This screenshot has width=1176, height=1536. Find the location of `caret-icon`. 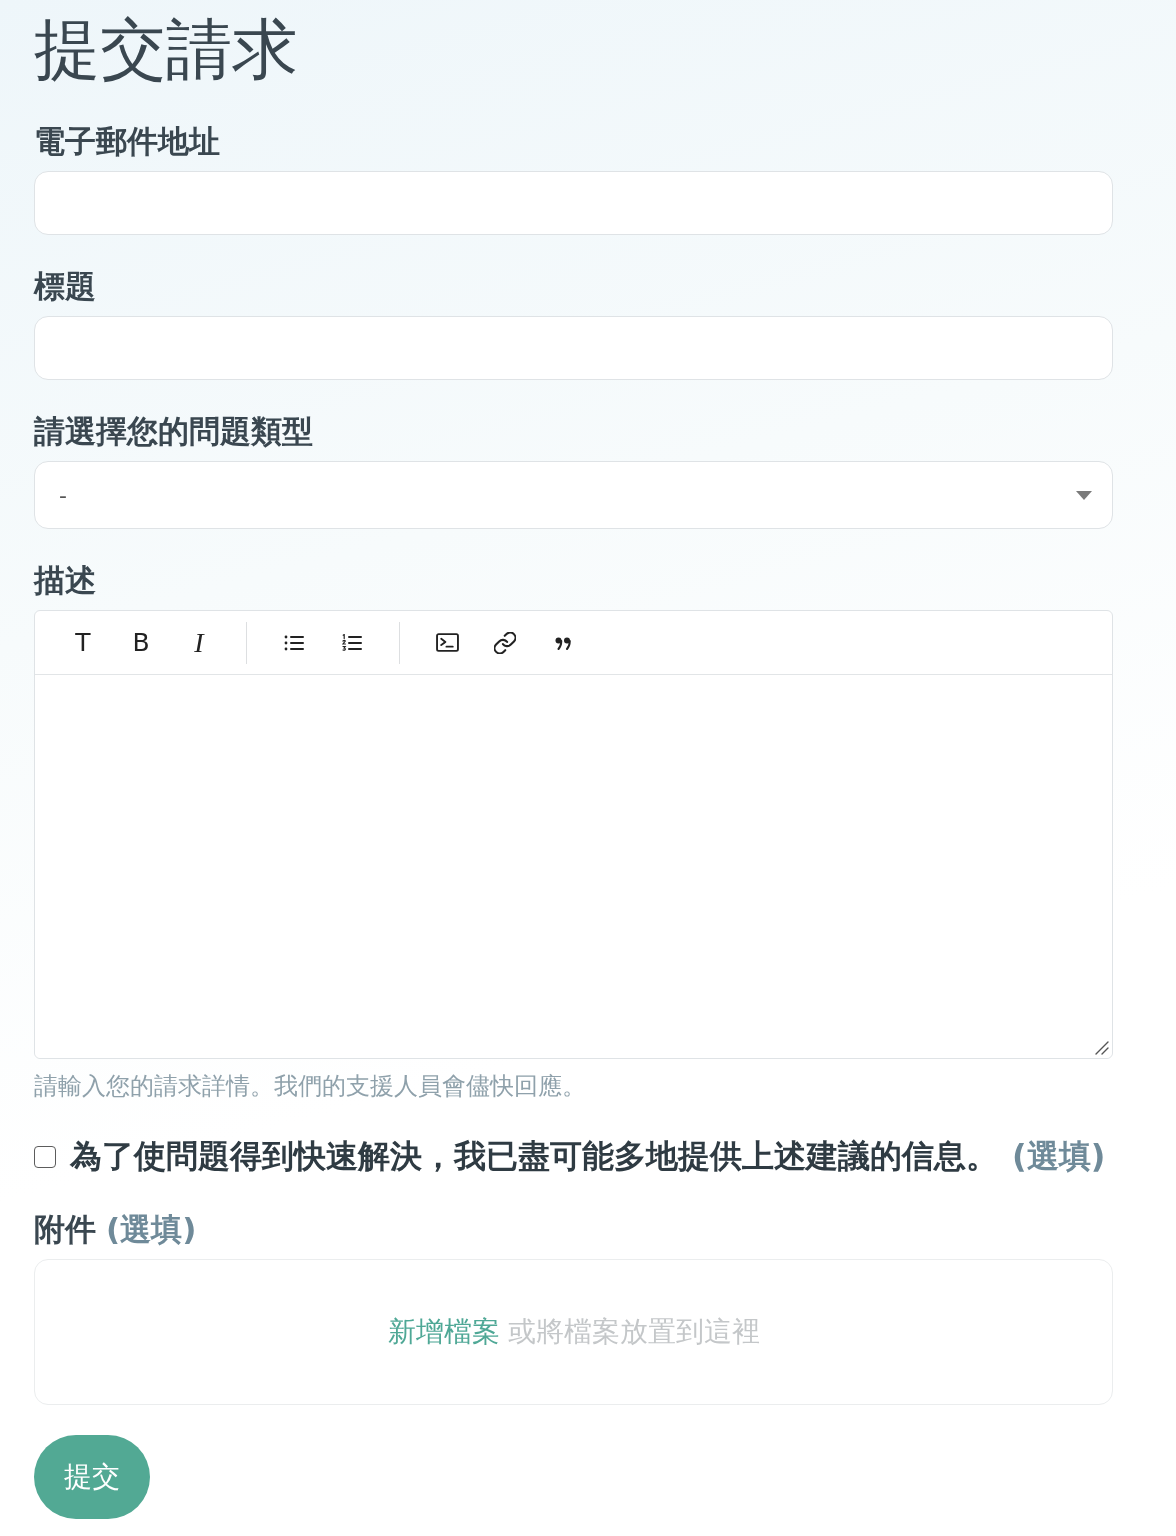

caret-icon is located at coordinates (1084, 495).